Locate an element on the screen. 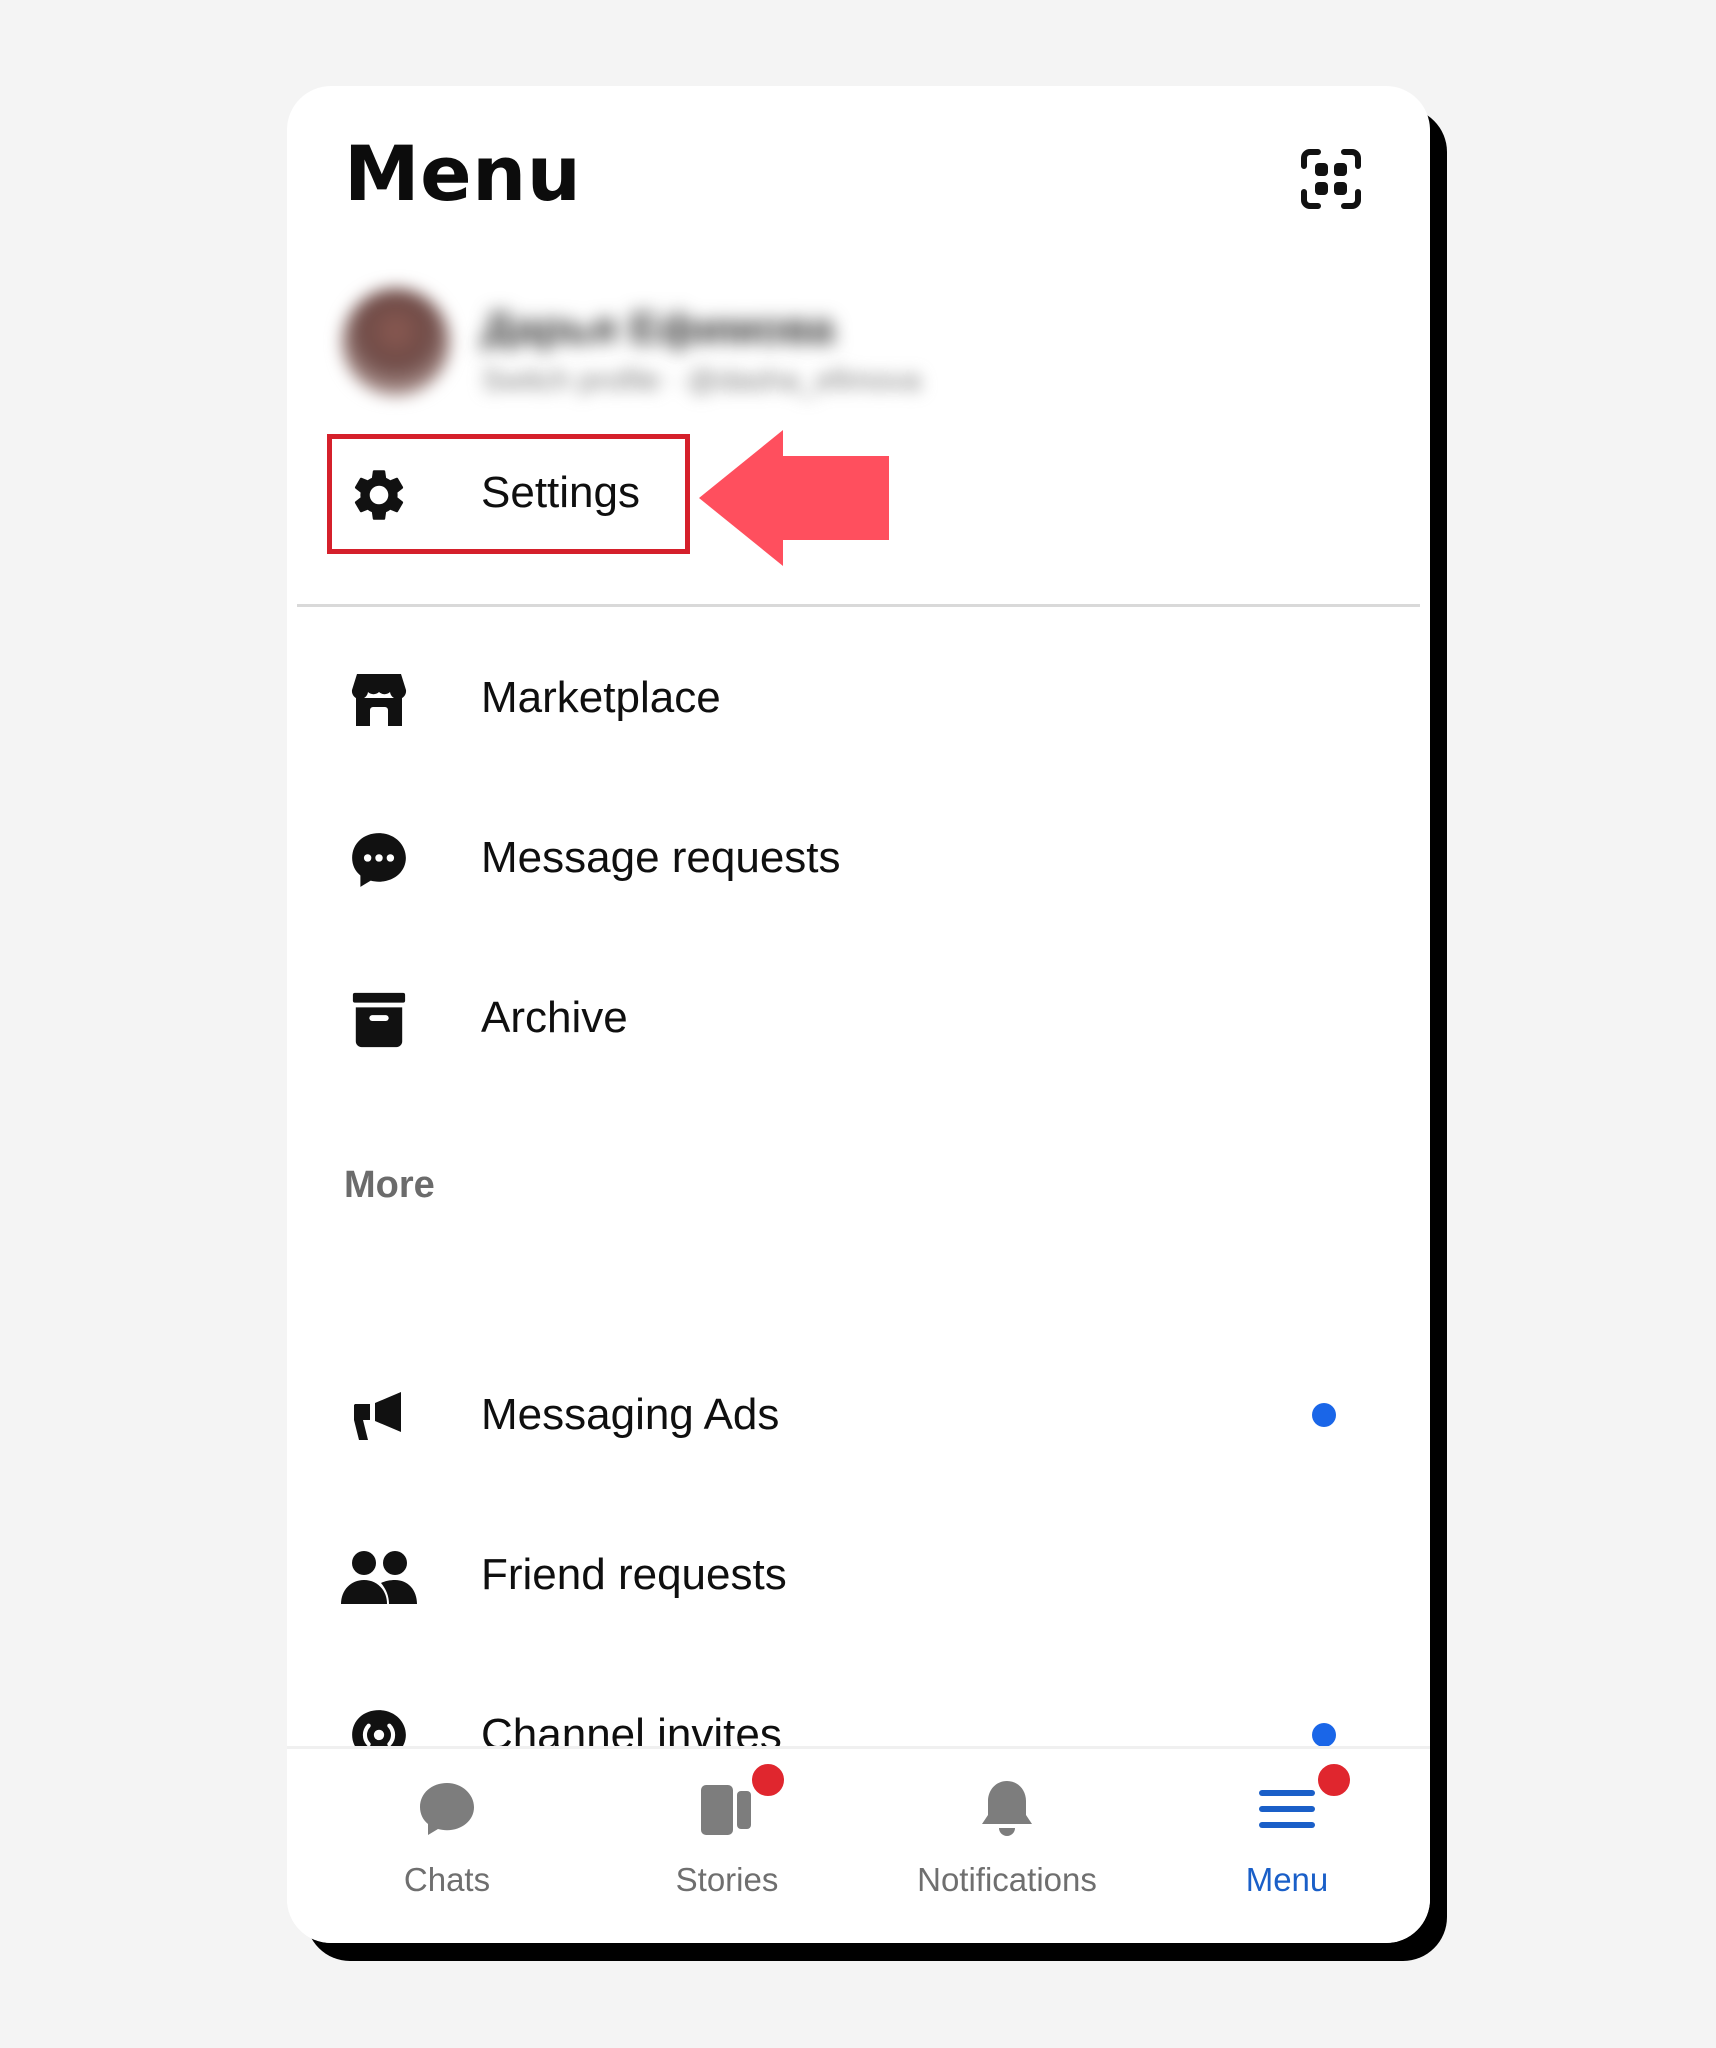 This screenshot has height=2048, width=1716. chat-bubble-dots-icon is located at coordinates (379, 860).